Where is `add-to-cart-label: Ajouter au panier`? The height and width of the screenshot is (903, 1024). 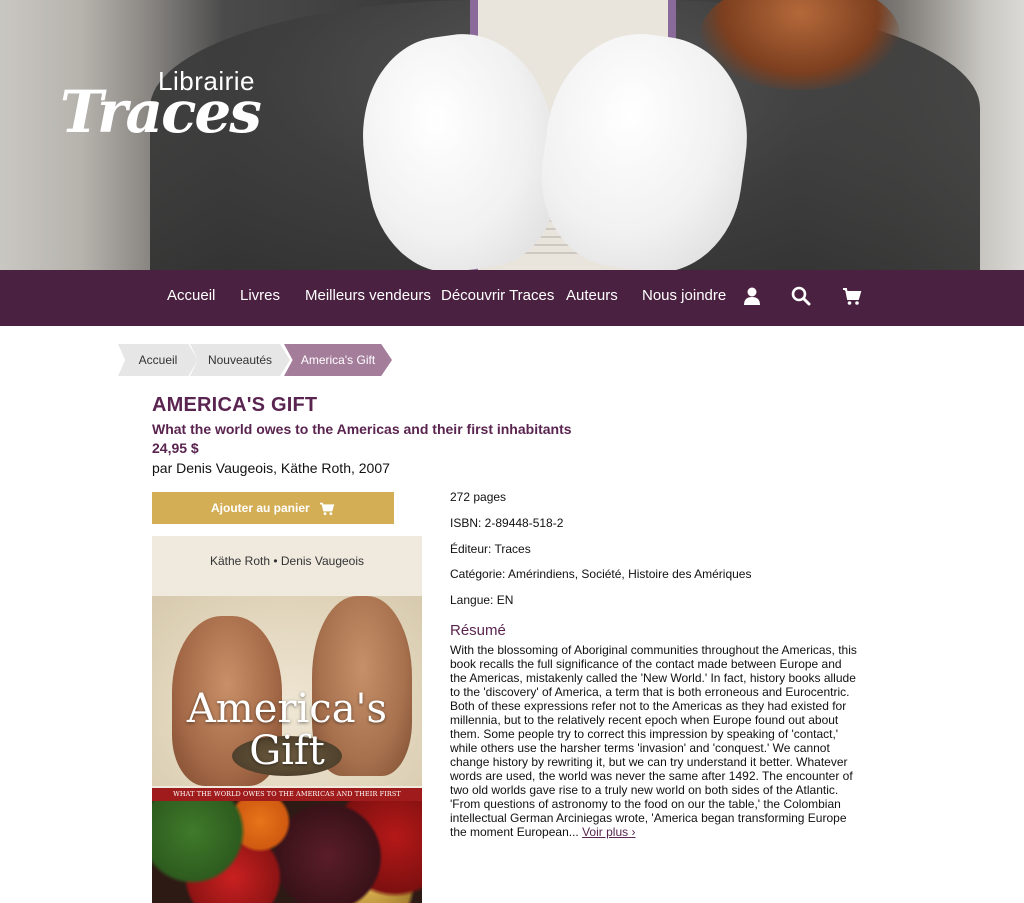
add-to-cart-label: Ajouter au panier is located at coordinates (260, 508).